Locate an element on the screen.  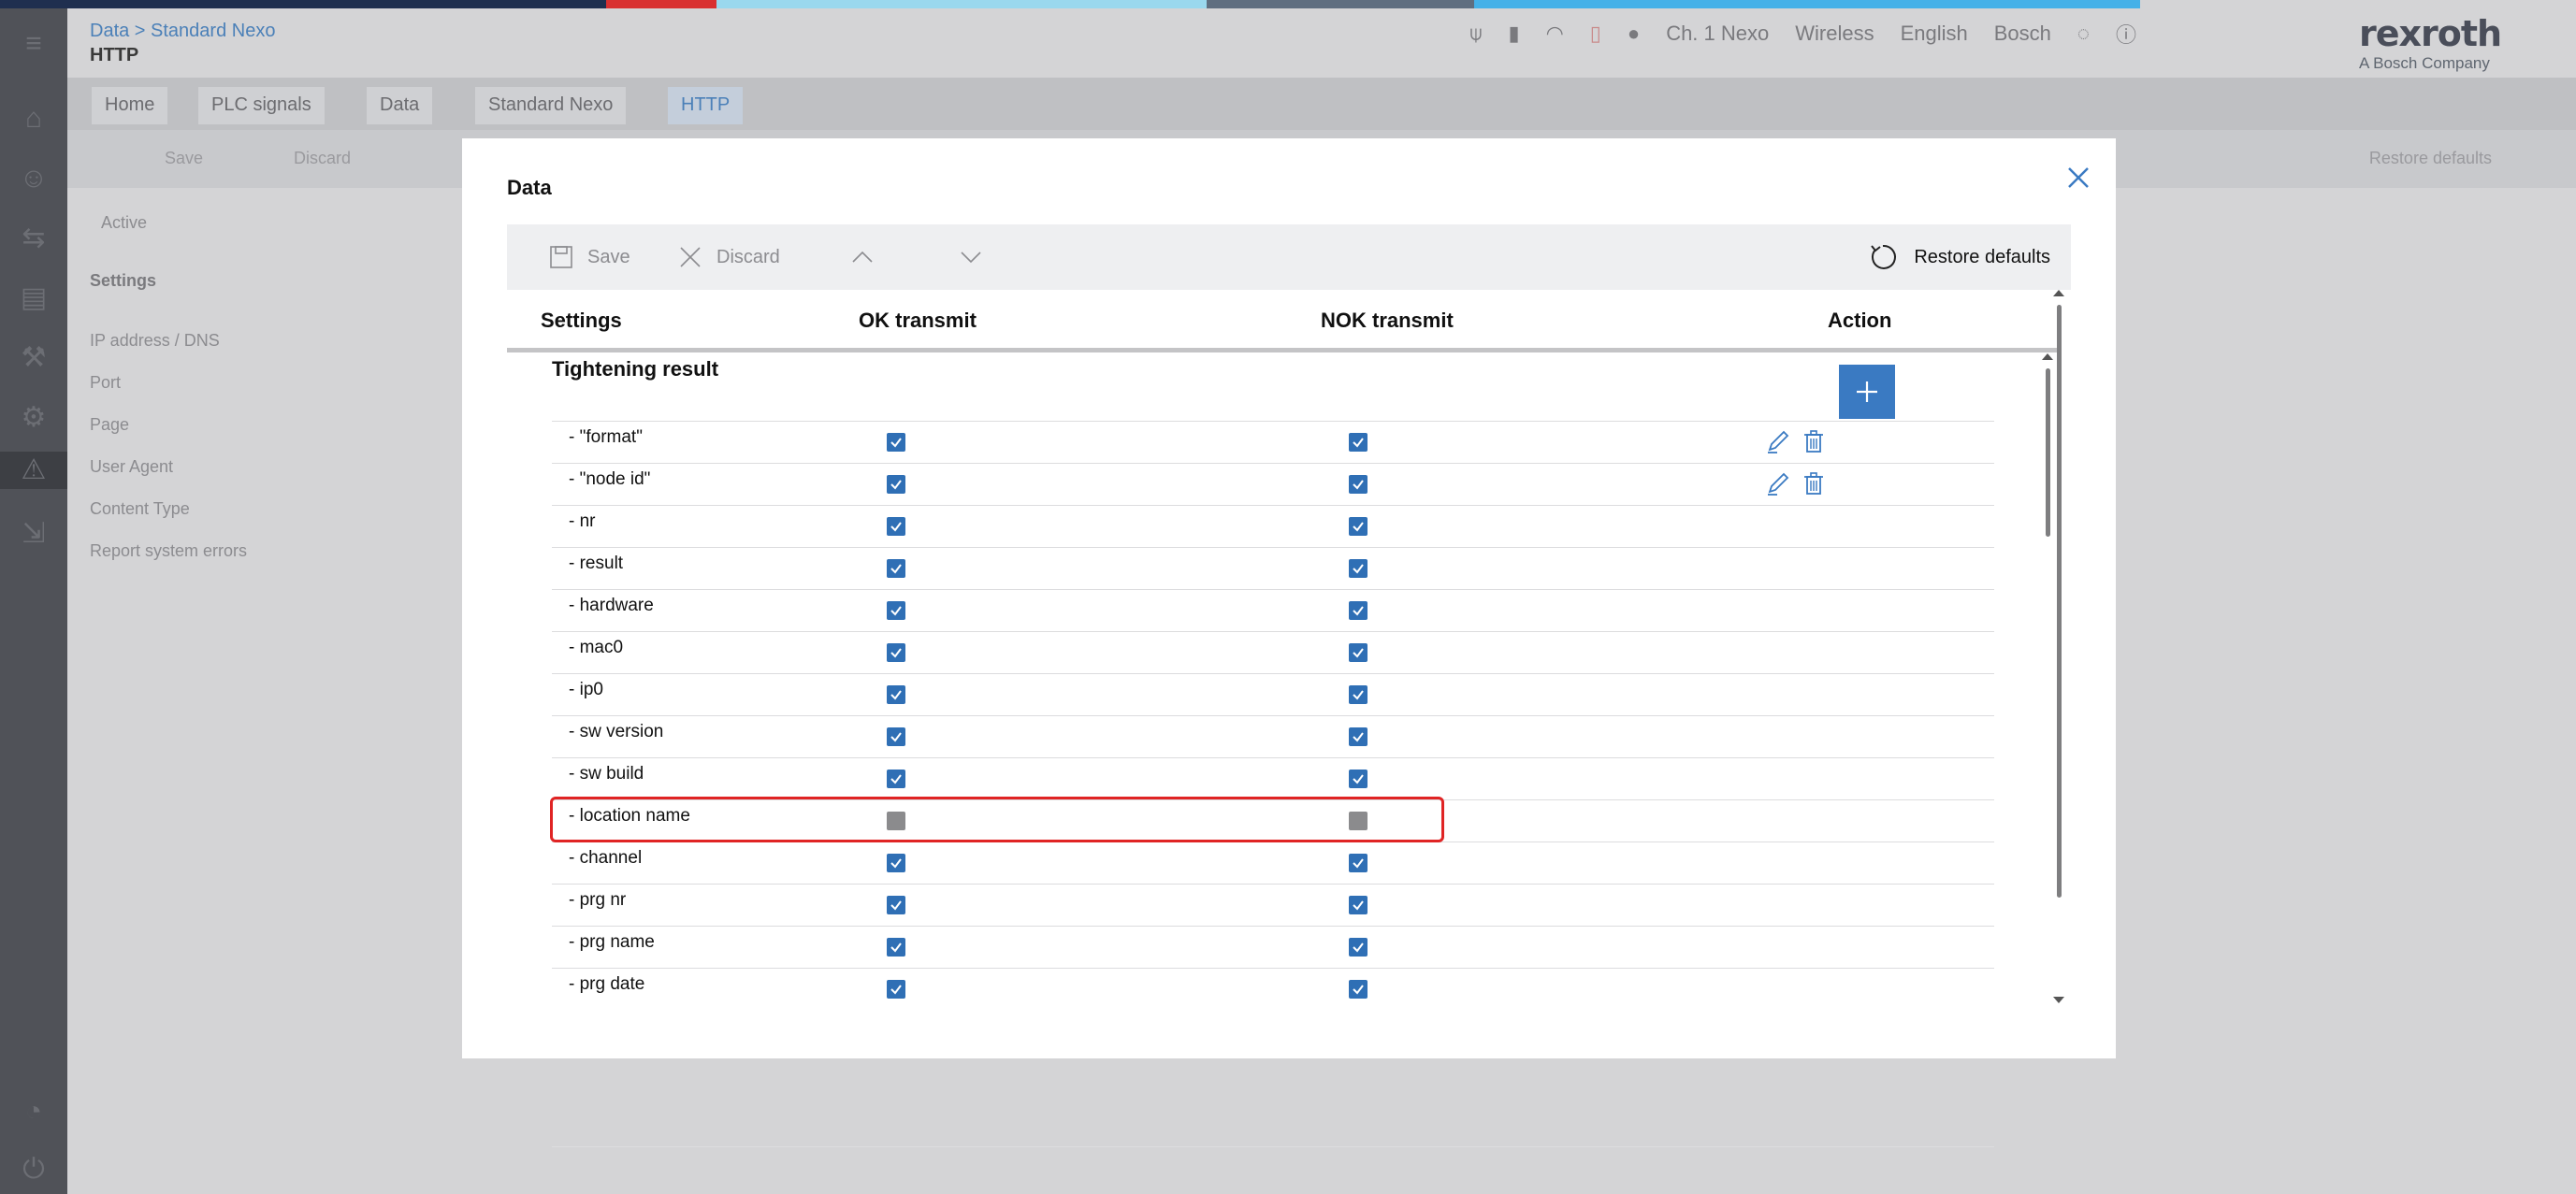
table-row: - prg name is located at coordinates (1273, 947).